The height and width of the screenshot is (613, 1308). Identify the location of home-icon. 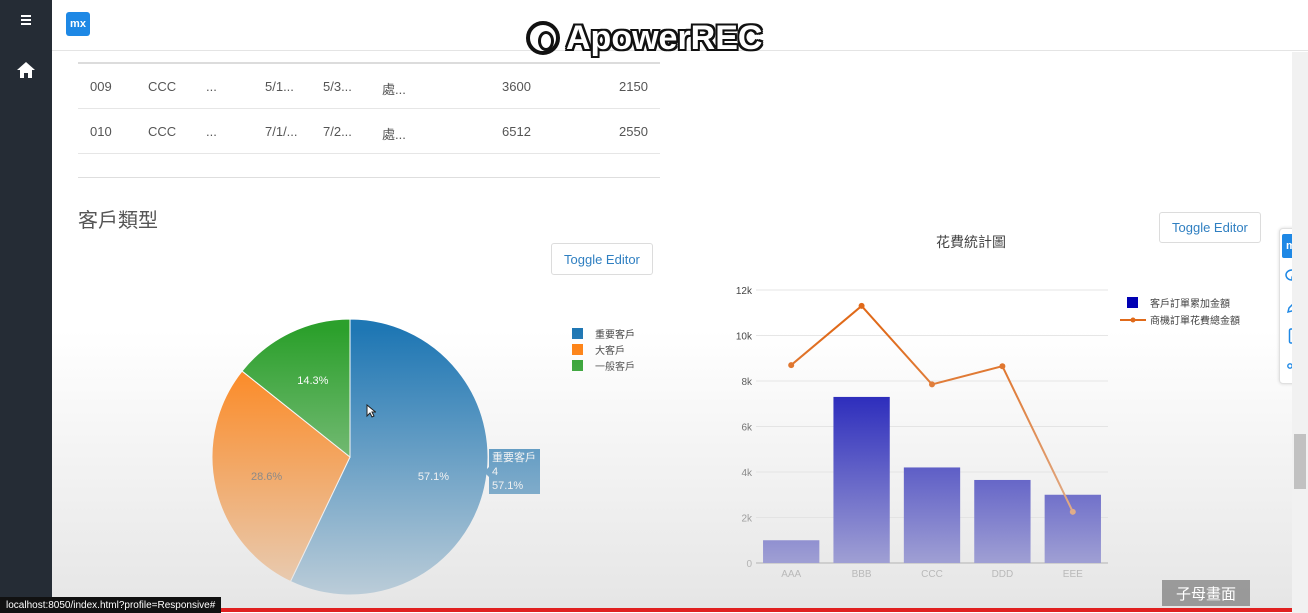
(26, 70).